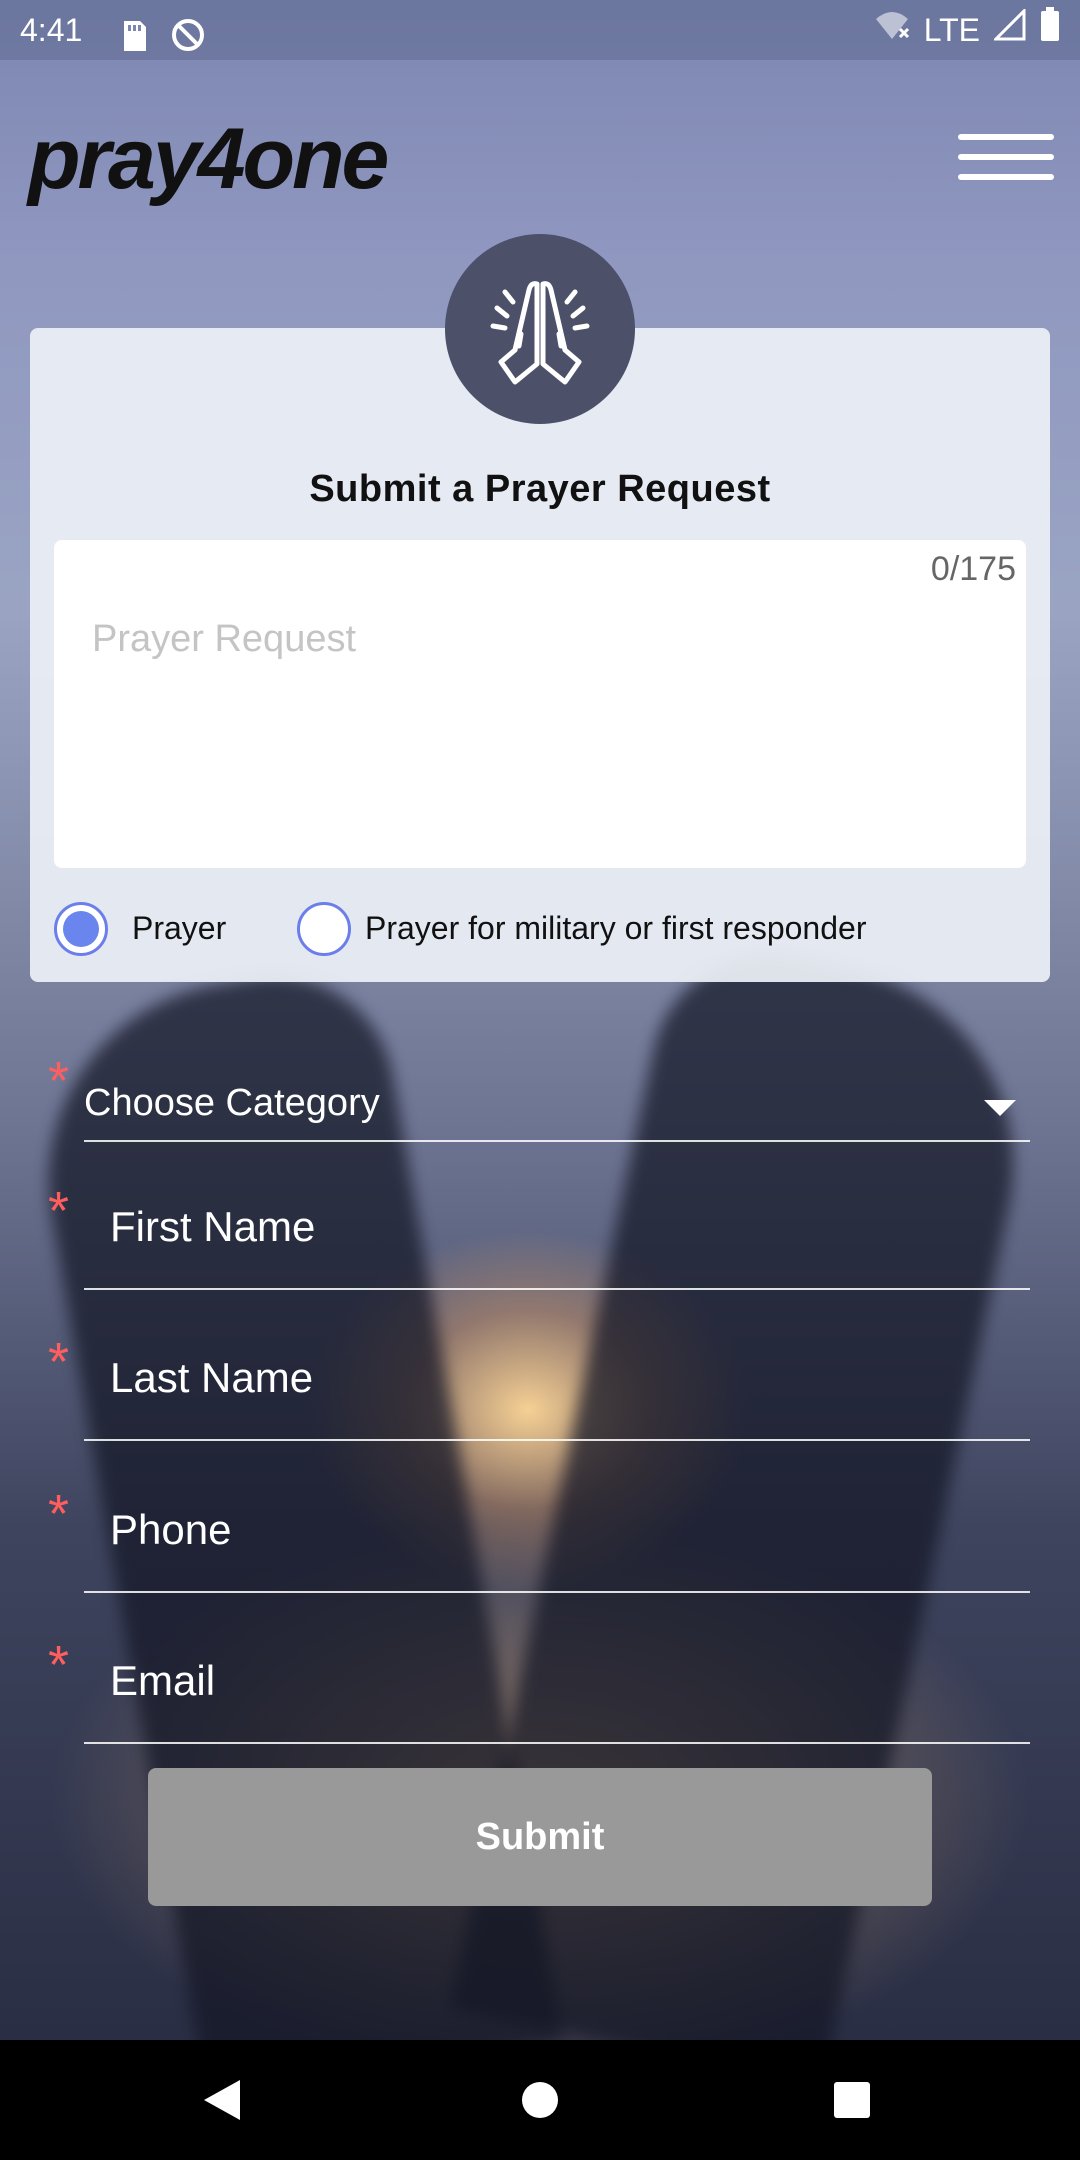  What do you see at coordinates (208, 159) in the screenshot?
I see `app-logo: pray4one` at bounding box center [208, 159].